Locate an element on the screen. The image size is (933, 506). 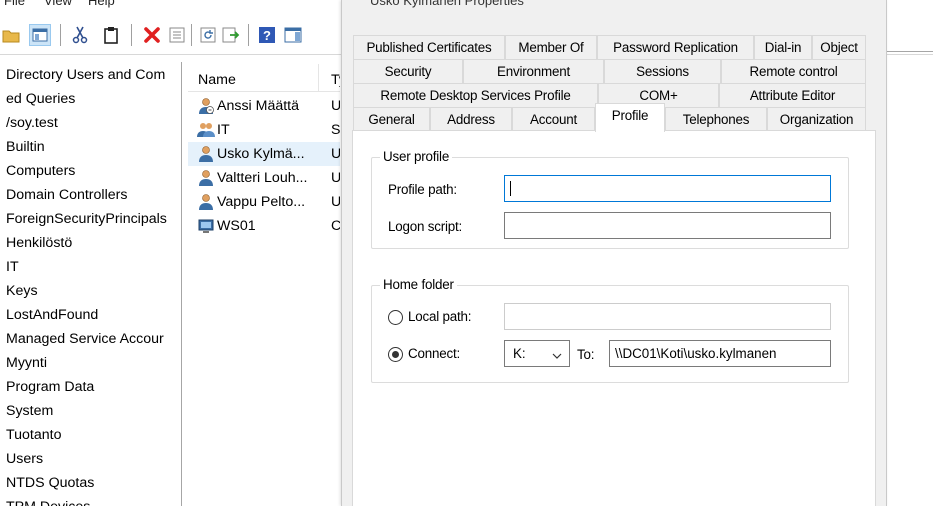
tree-item-users: Users is located at coordinates (24, 459).